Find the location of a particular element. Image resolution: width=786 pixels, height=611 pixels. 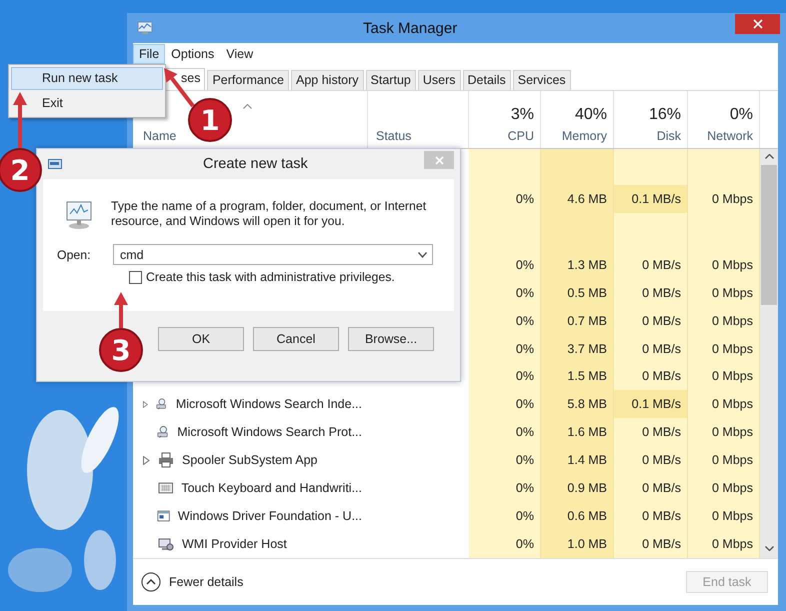

scroll-thumb is located at coordinates (769, 235).